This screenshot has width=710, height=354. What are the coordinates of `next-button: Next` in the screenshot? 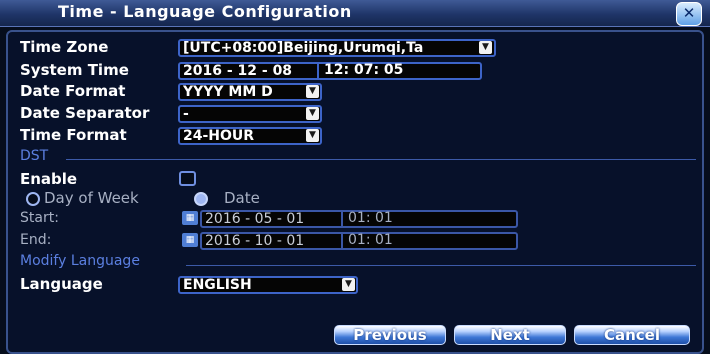 It's located at (510, 335).